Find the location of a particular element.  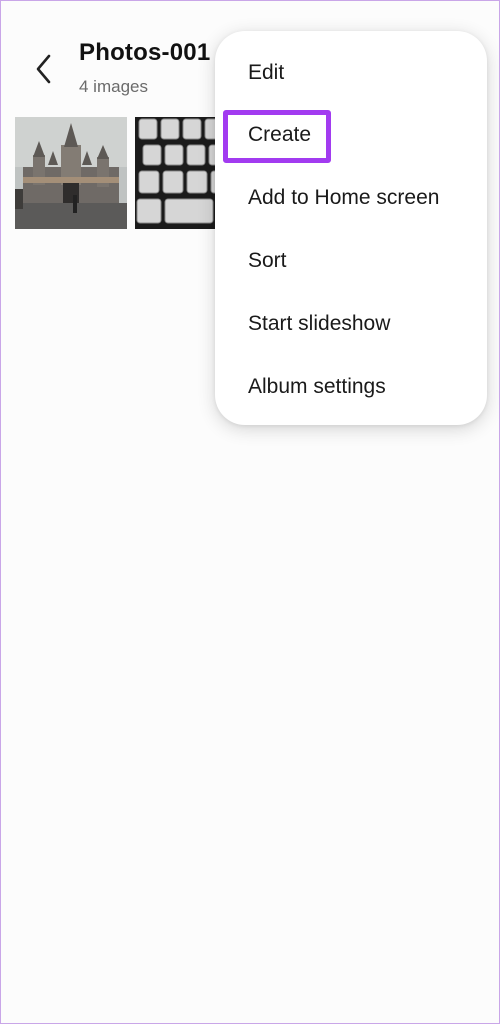

thumbnail-grid is located at coordinates (131, 173).